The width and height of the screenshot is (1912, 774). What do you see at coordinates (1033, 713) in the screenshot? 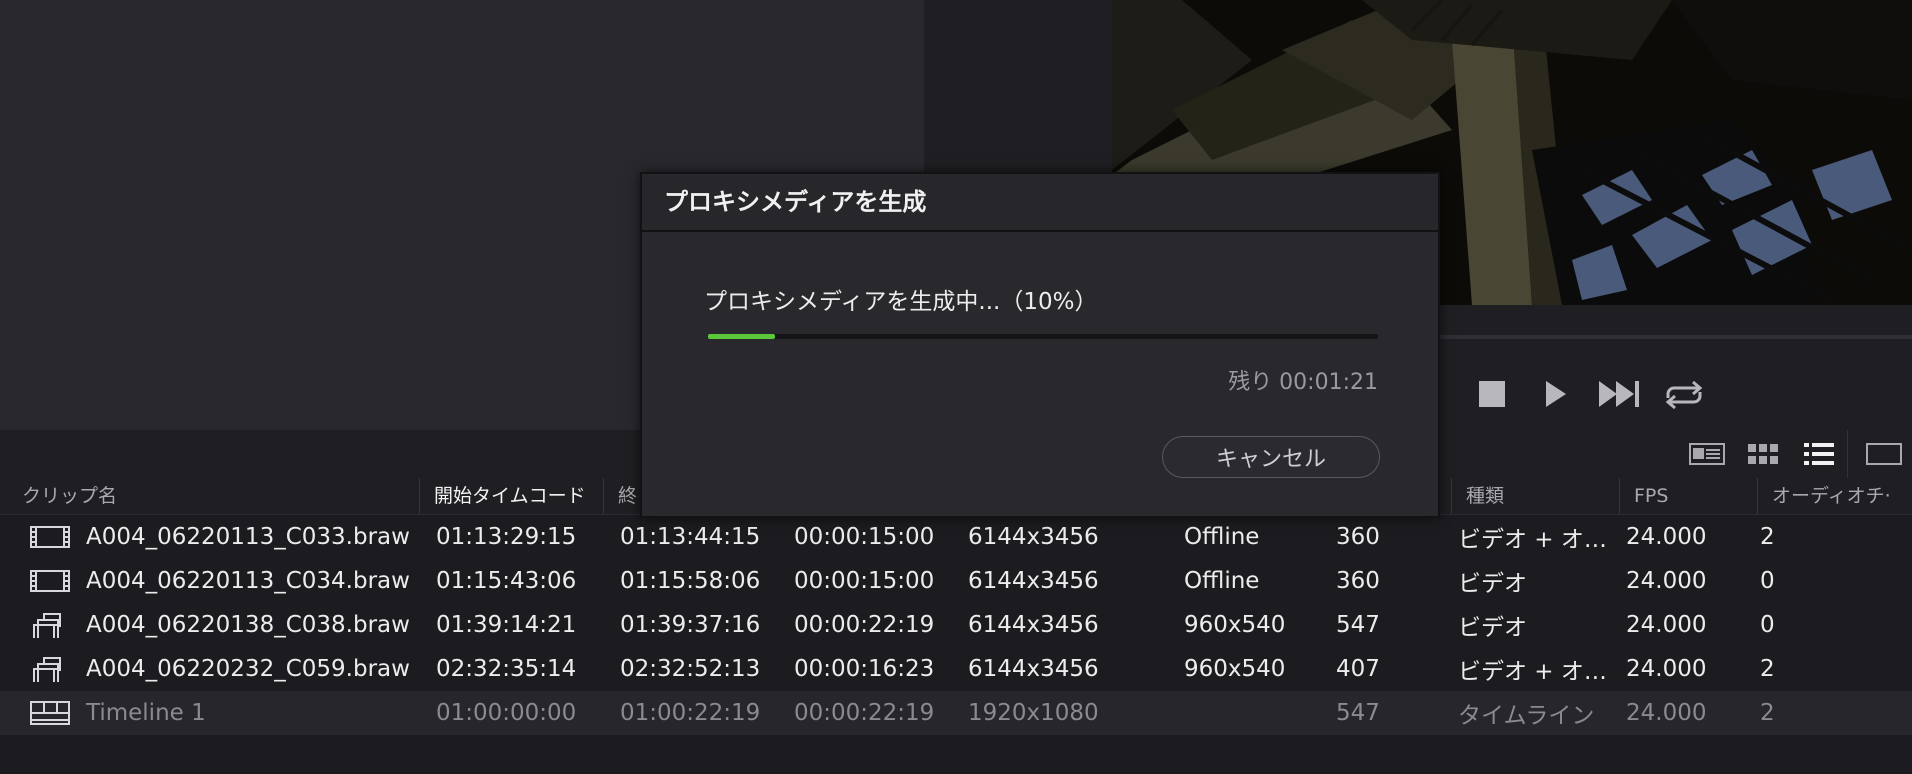
I see `cell-resolution: 1920x1080` at bounding box center [1033, 713].